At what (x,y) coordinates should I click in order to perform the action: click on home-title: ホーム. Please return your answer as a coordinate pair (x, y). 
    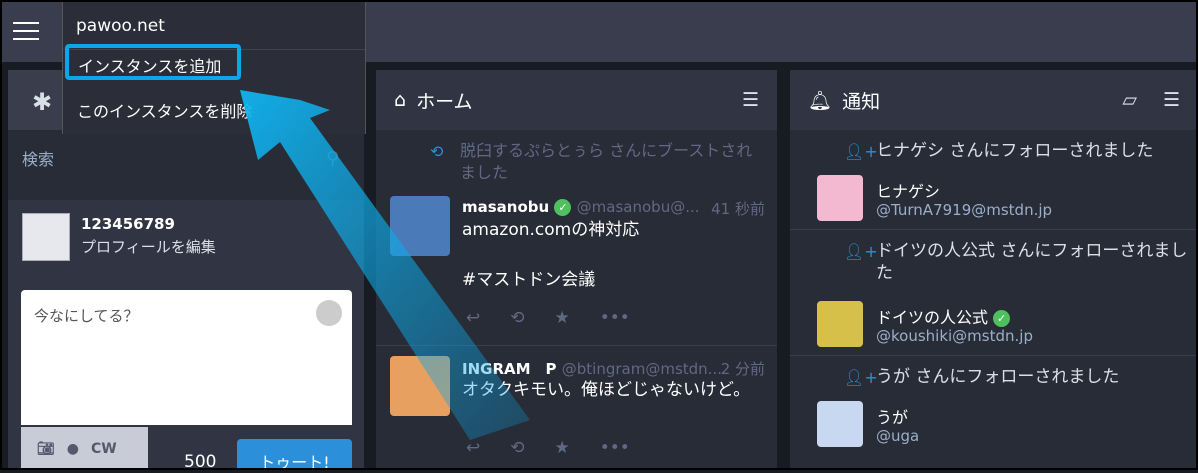
    Looking at the image, I should click on (444, 101).